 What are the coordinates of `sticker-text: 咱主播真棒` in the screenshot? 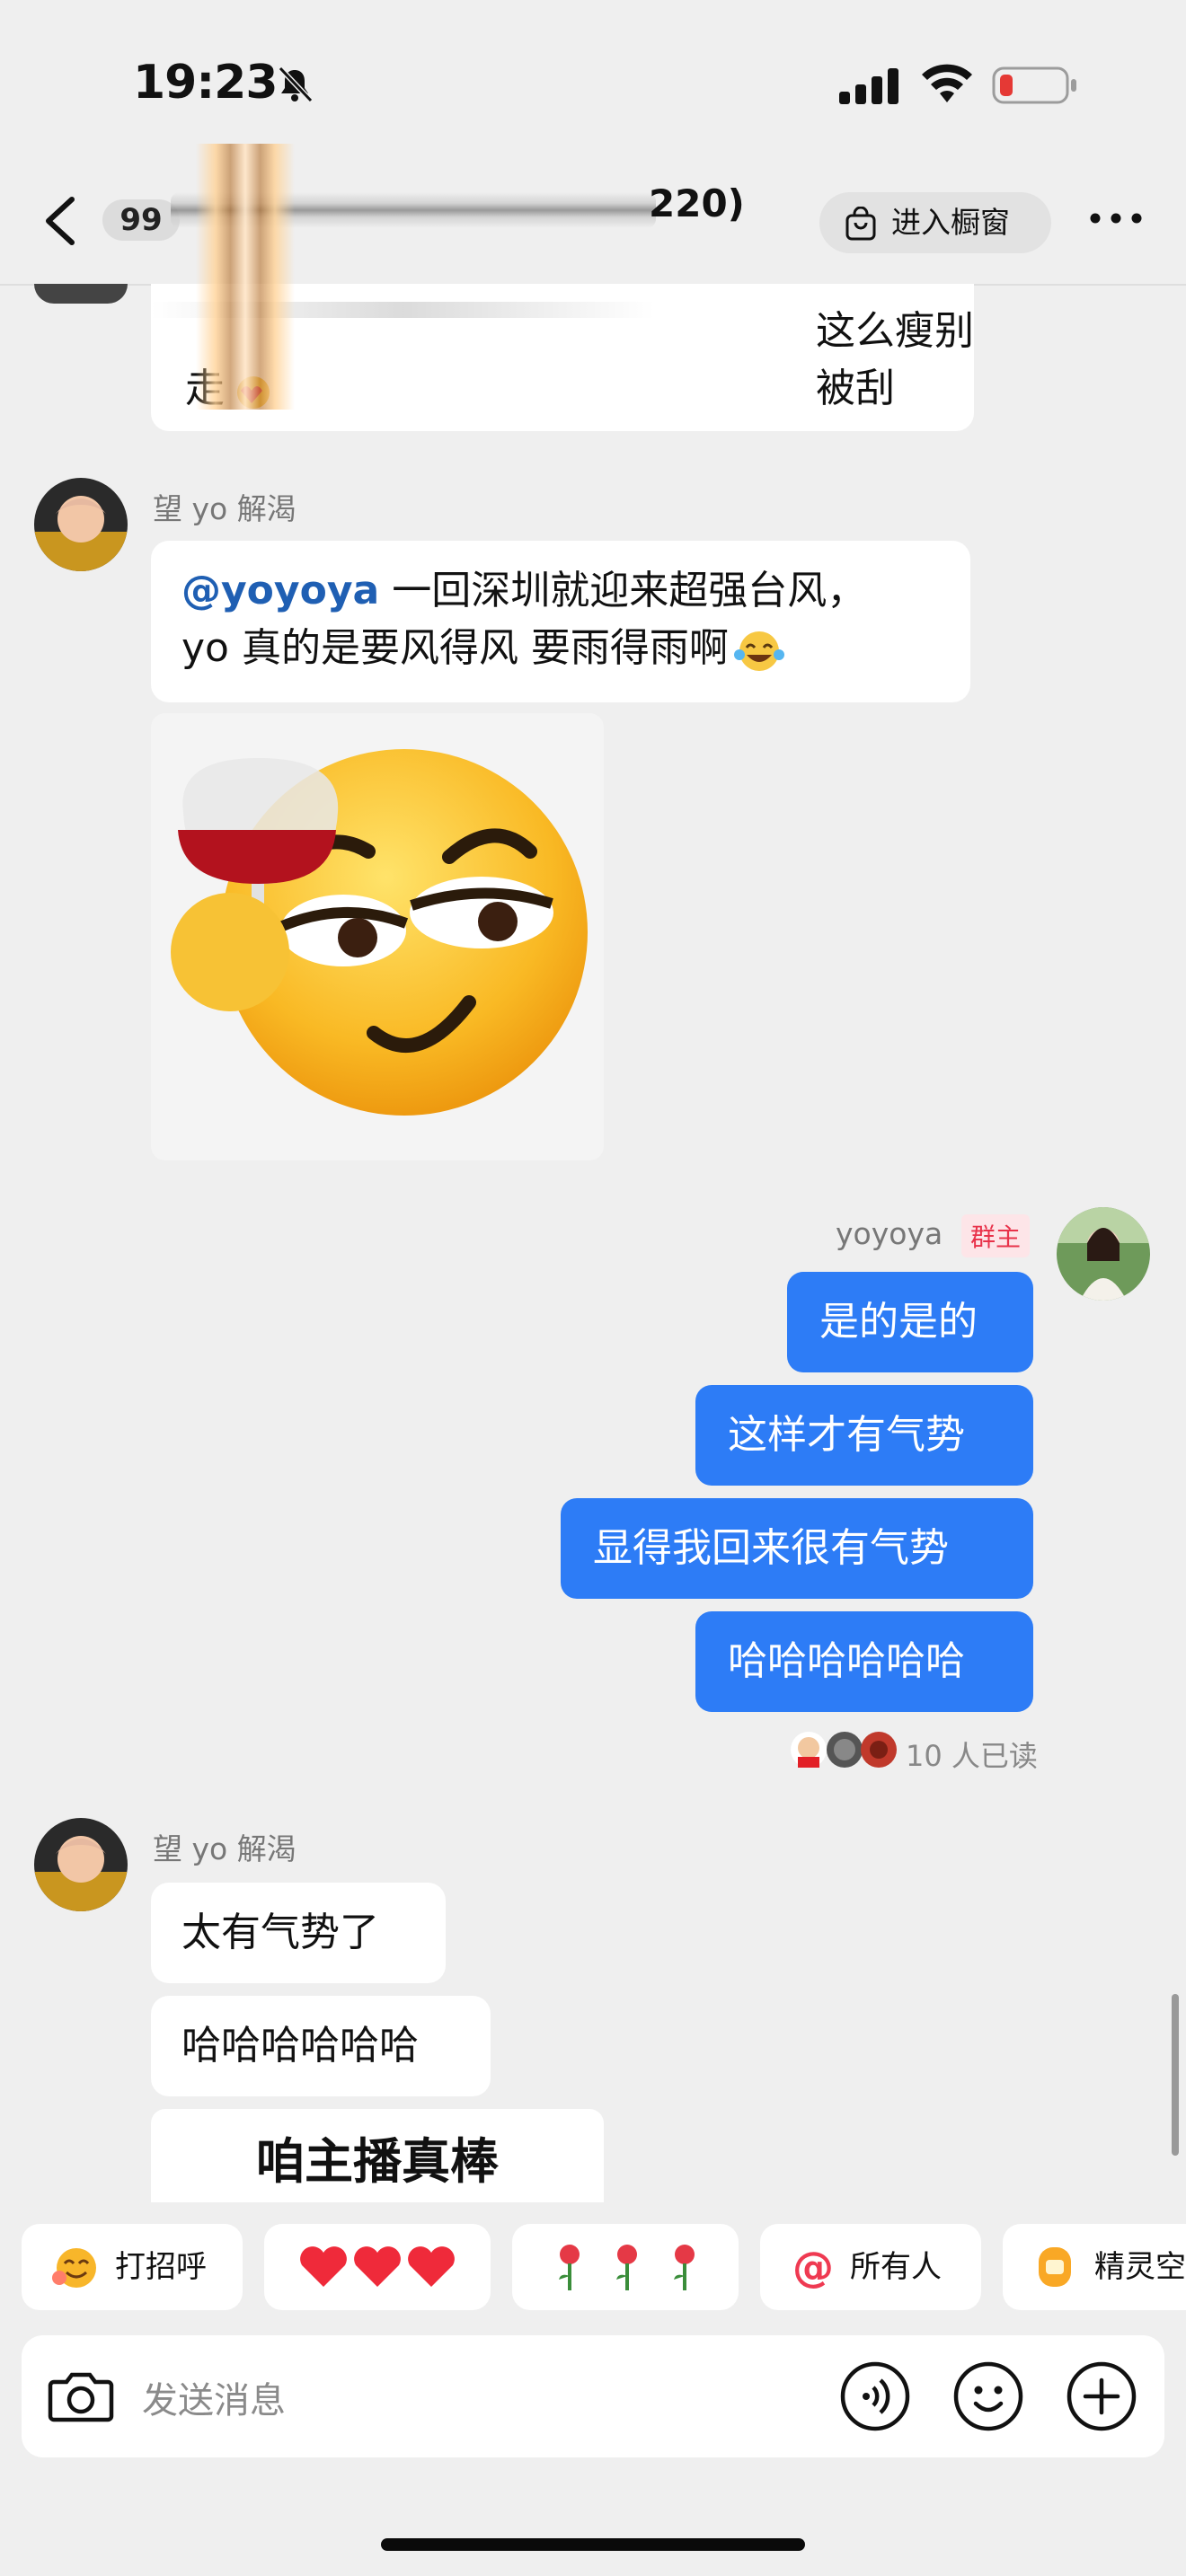 It's located at (377, 2161).